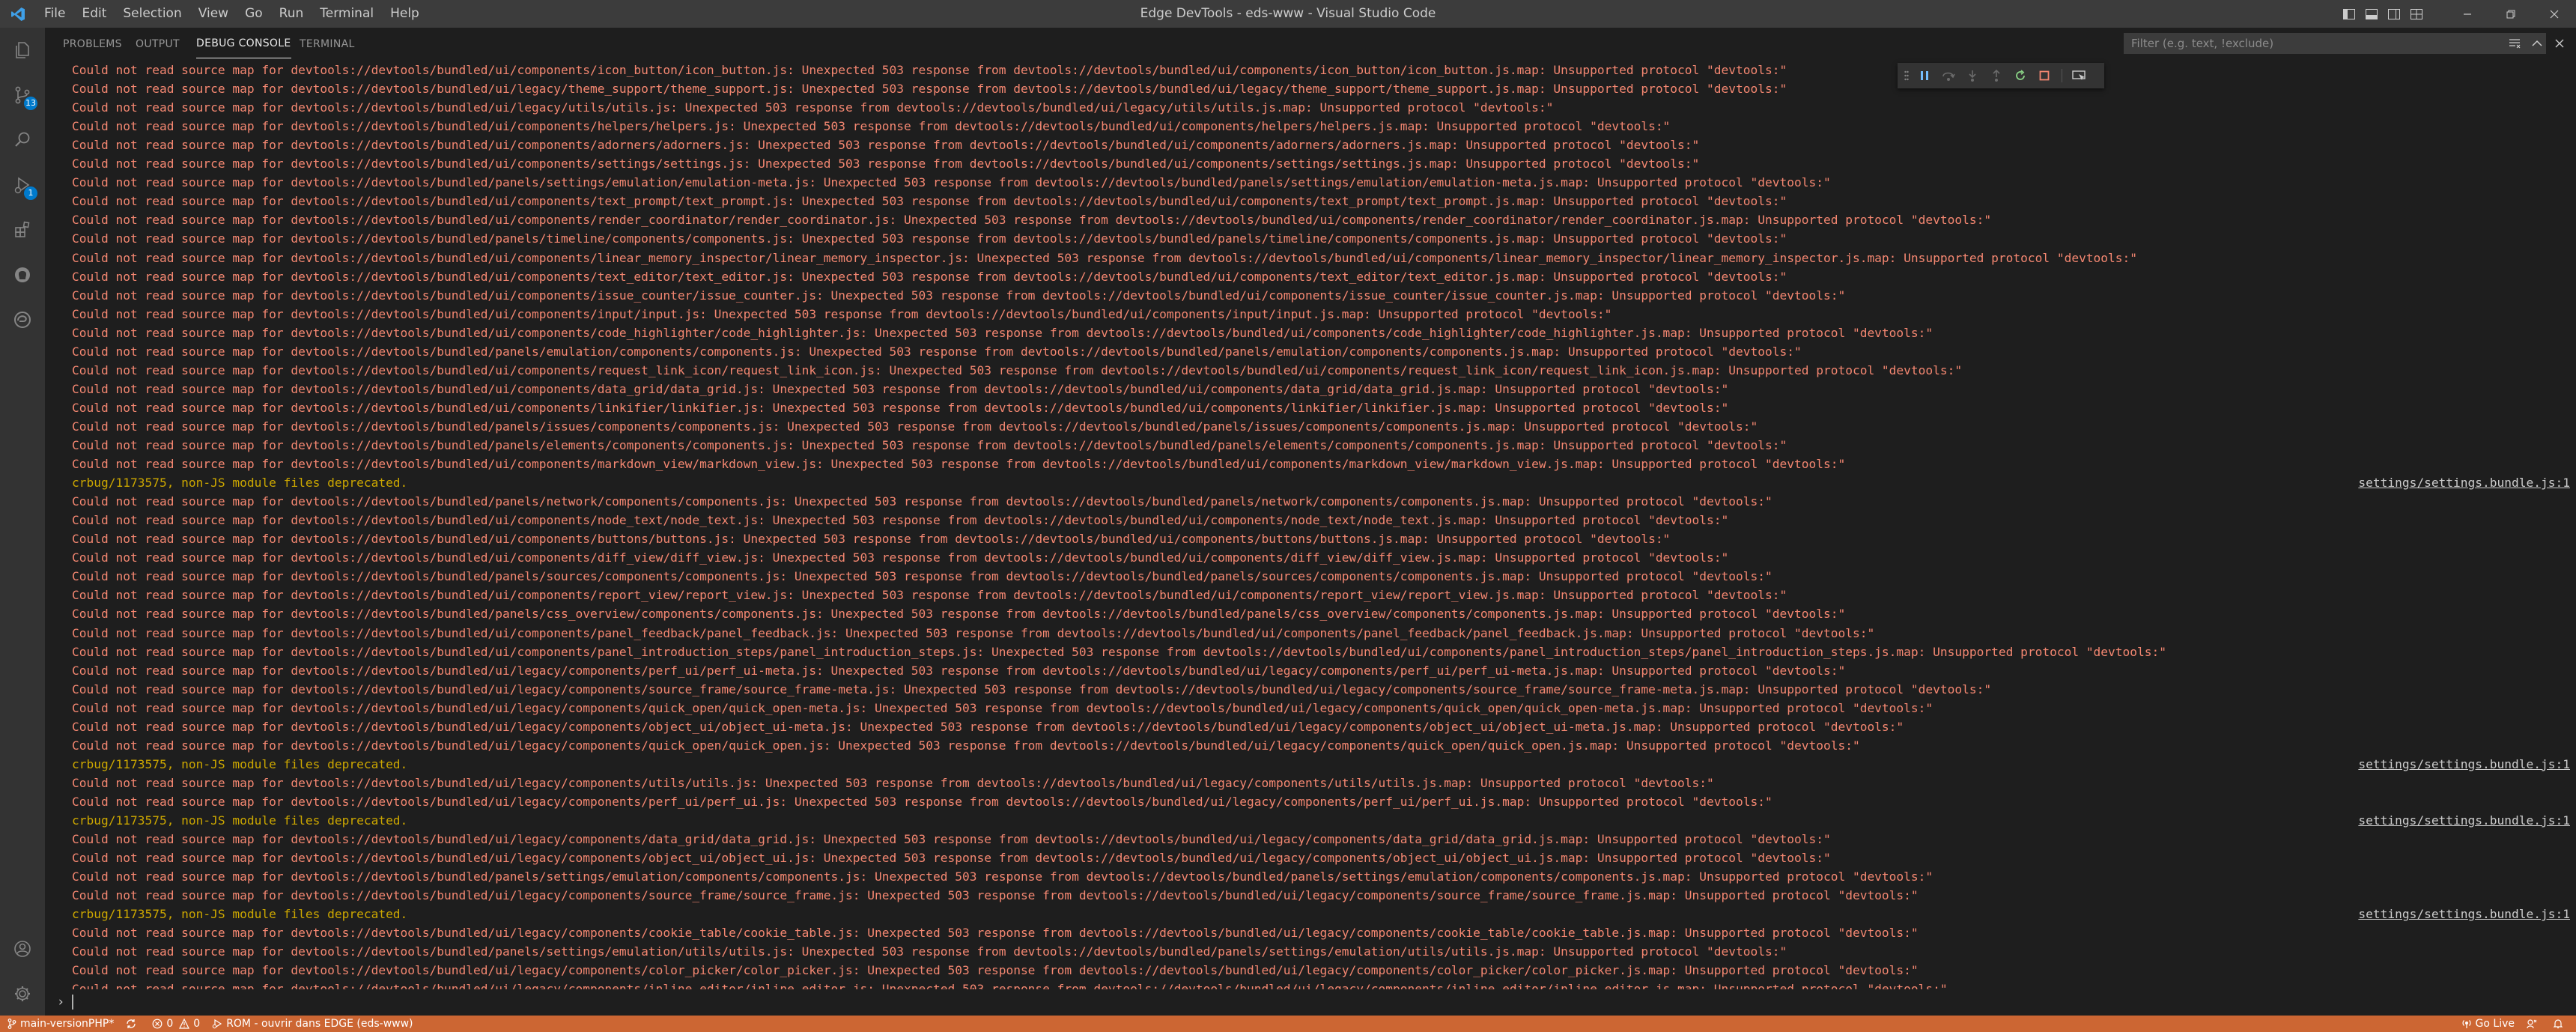 This screenshot has width=2576, height=1032. Describe the element at coordinates (22, 95) in the screenshot. I see `source-control-icon: 13` at that location.